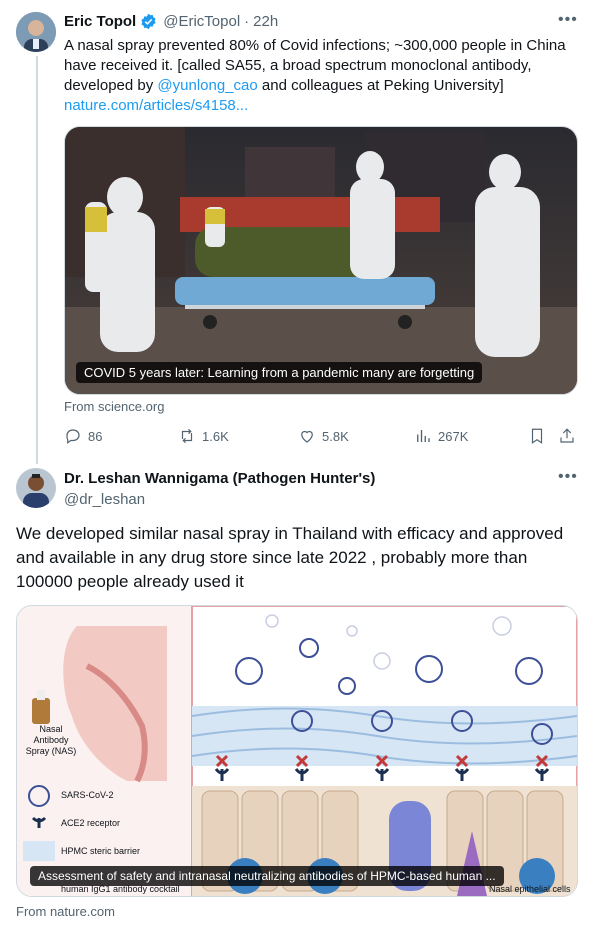 The height and width of the screenshot is (936, 600). I want to click on timestamp: 22h, so click(265, 21).